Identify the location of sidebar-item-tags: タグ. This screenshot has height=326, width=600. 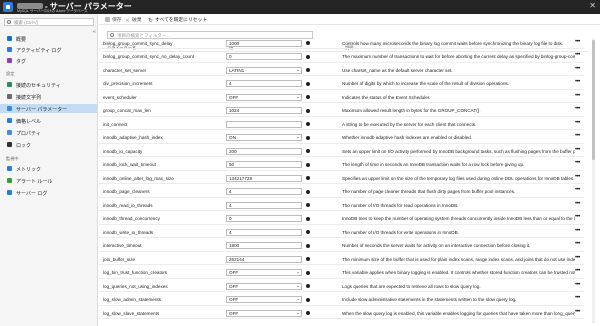
(48, 60).